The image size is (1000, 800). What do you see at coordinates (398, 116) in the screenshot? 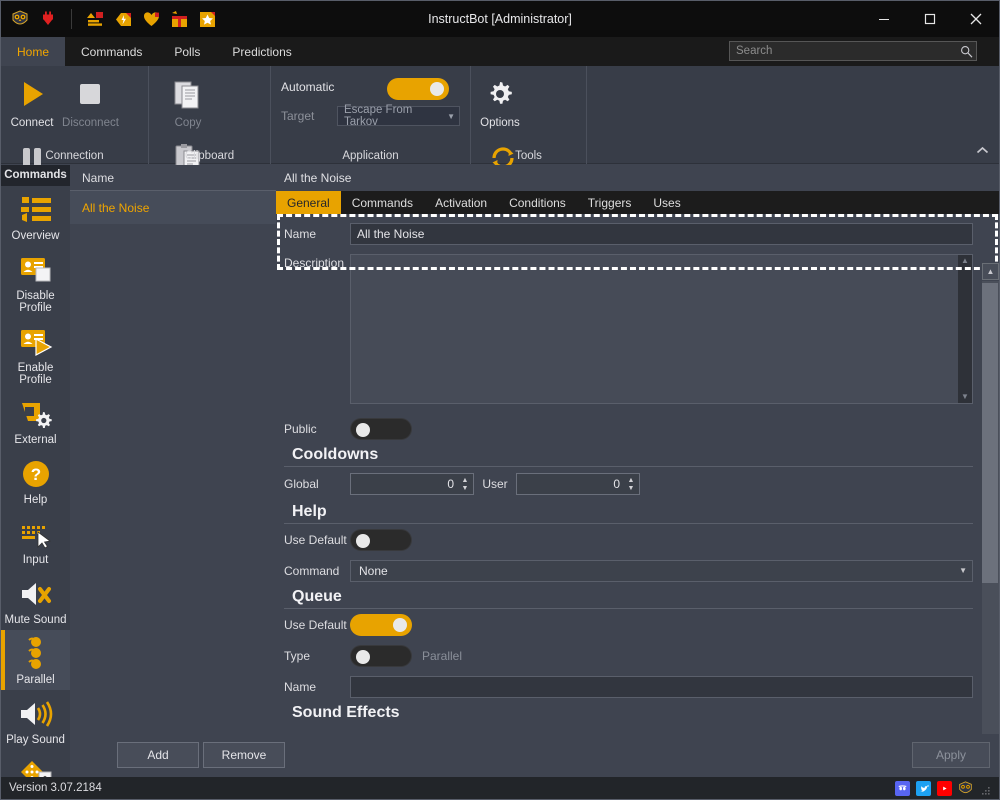
I see `target-select: Escape From Tarkov ▼` at bounding box center [398, 116].